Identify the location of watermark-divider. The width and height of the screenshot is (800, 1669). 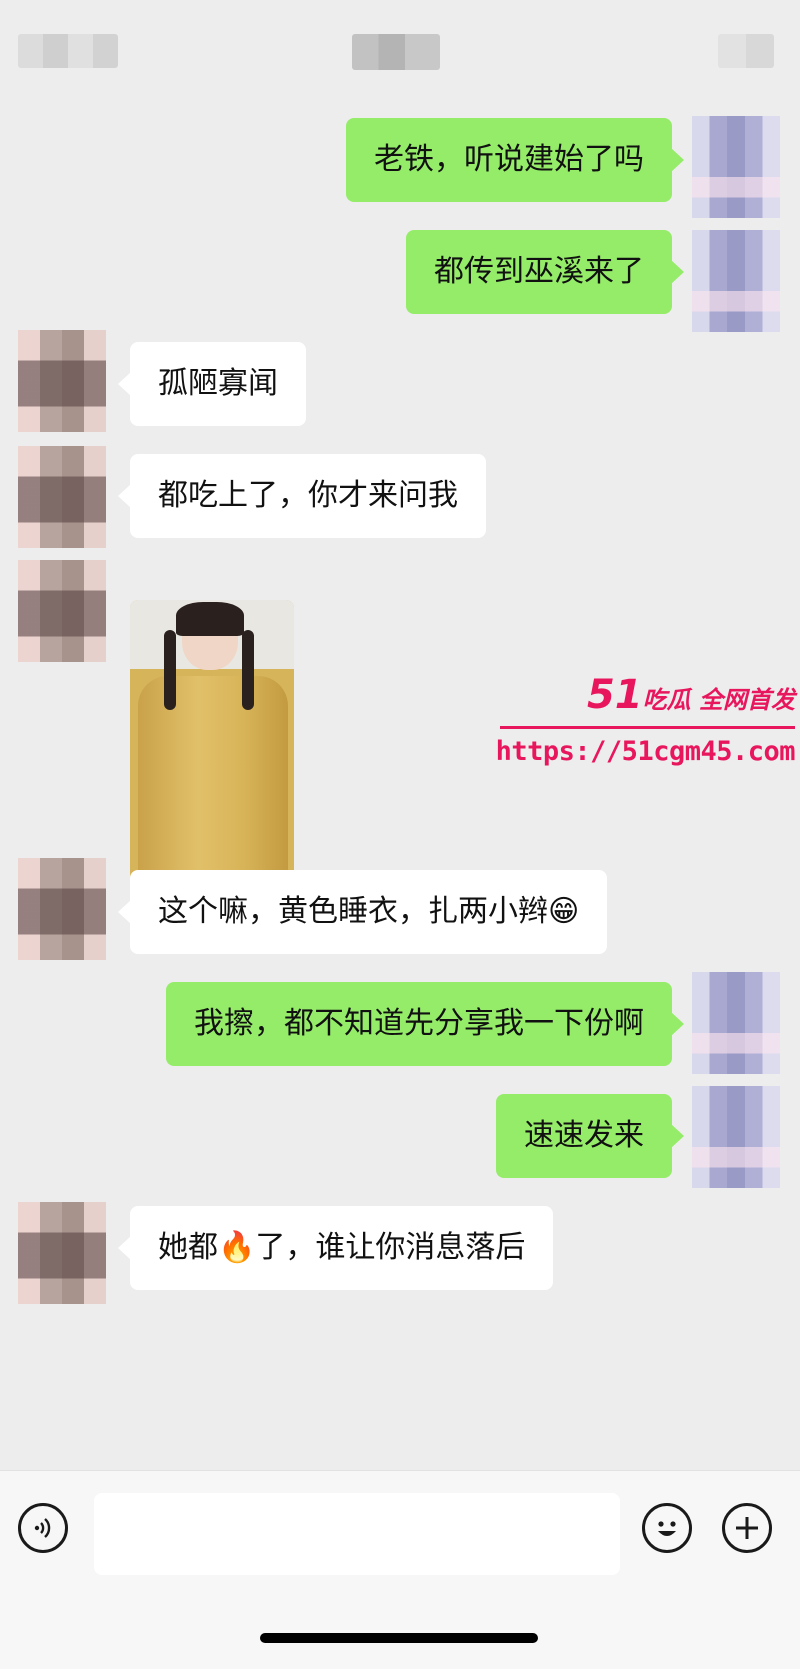
(647, 727).